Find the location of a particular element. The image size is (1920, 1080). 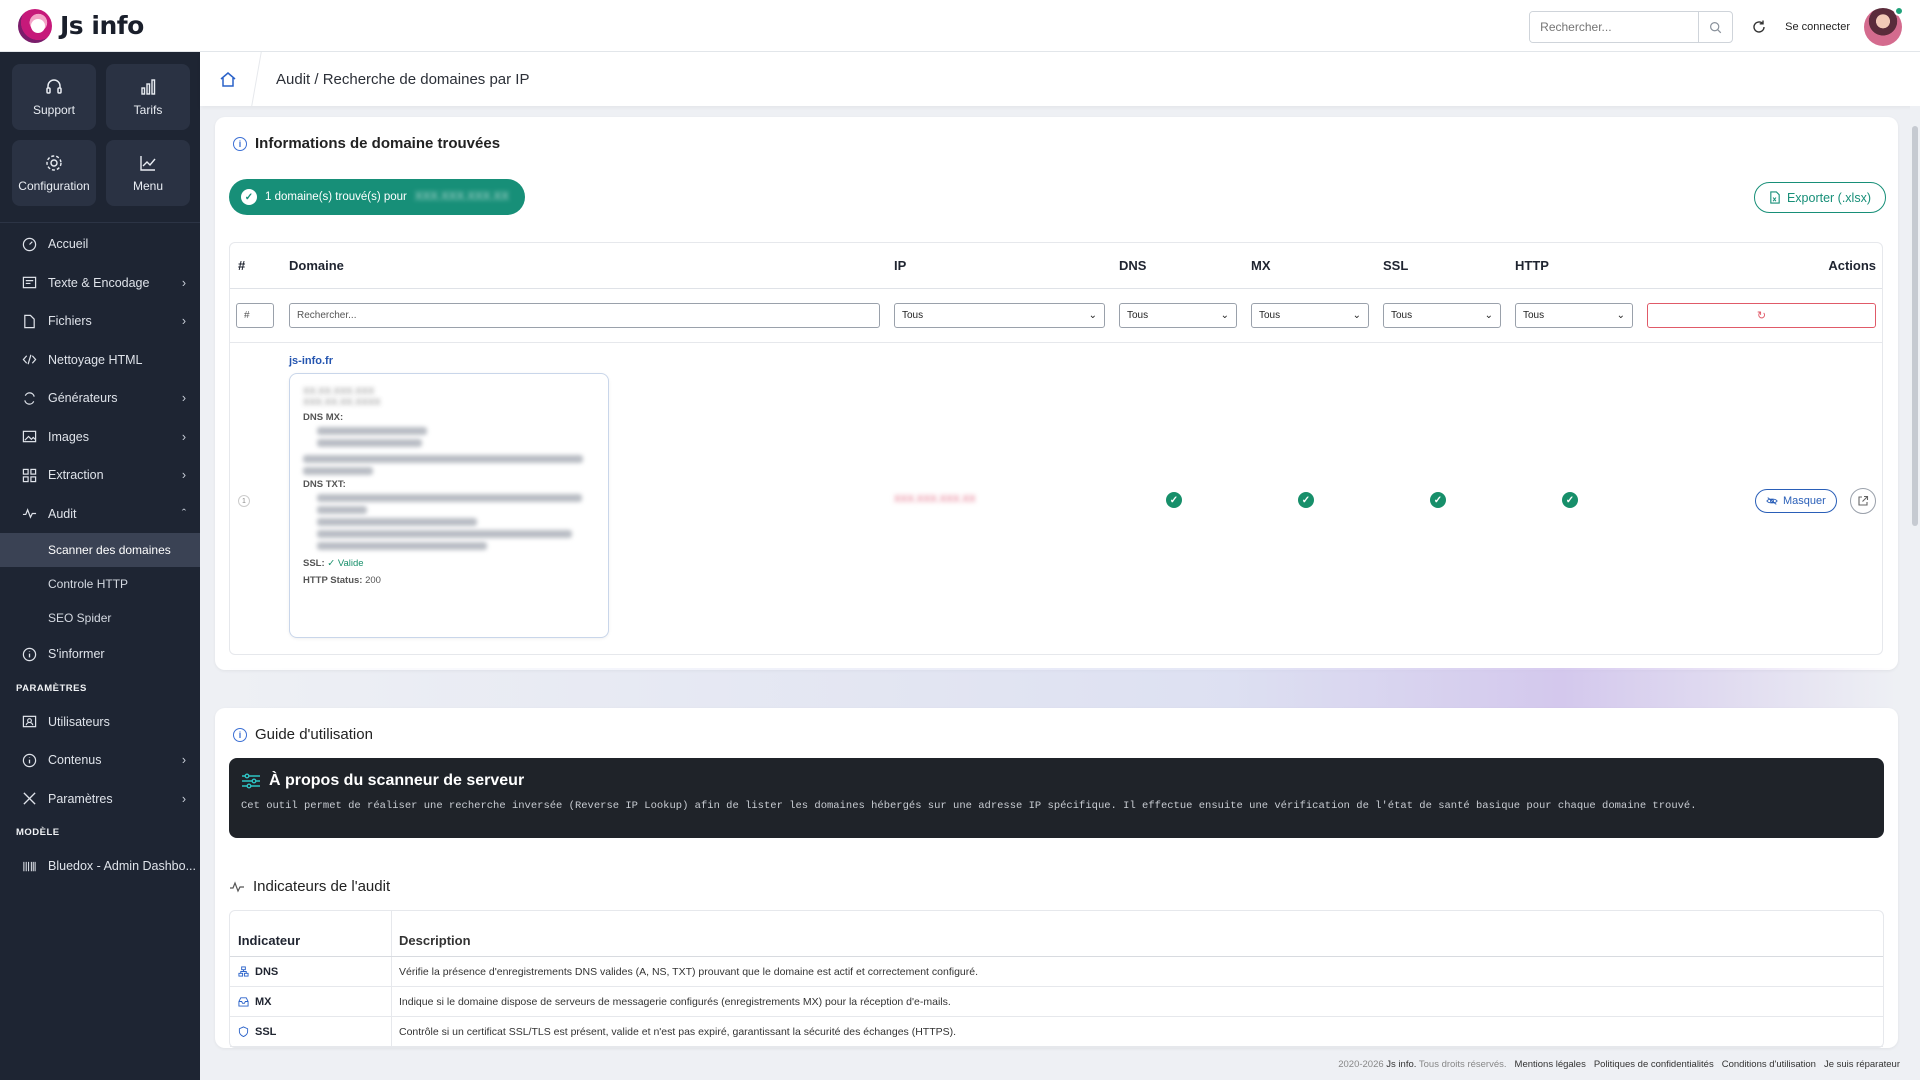

filter-ssl-select: Tous ⌄ is located at coordinates (1442, 315).